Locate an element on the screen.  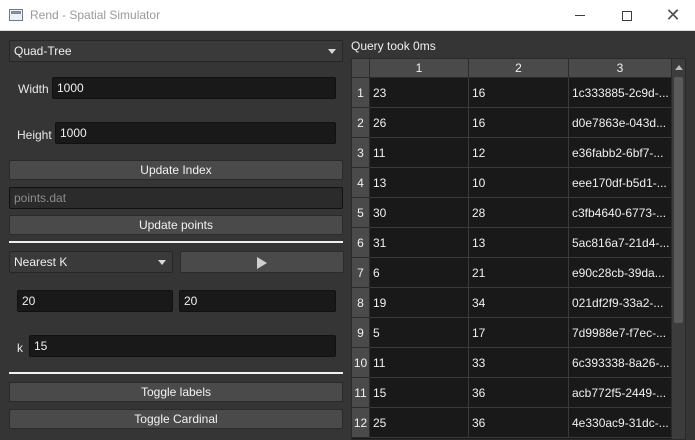
query-y-field: 20 is located at coordinates (257, 301).